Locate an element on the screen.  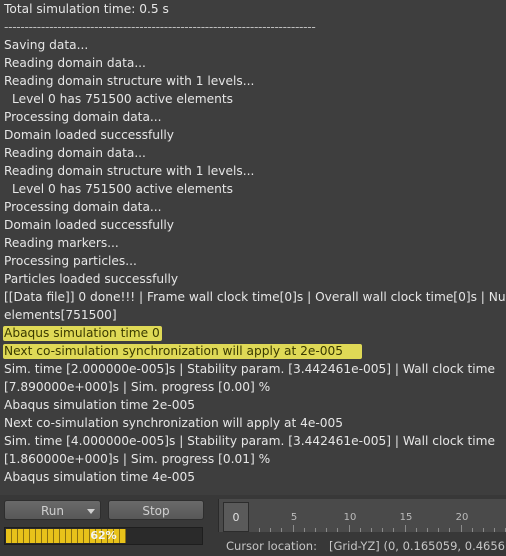
run-button: Run is located at coordinates (52, 510).